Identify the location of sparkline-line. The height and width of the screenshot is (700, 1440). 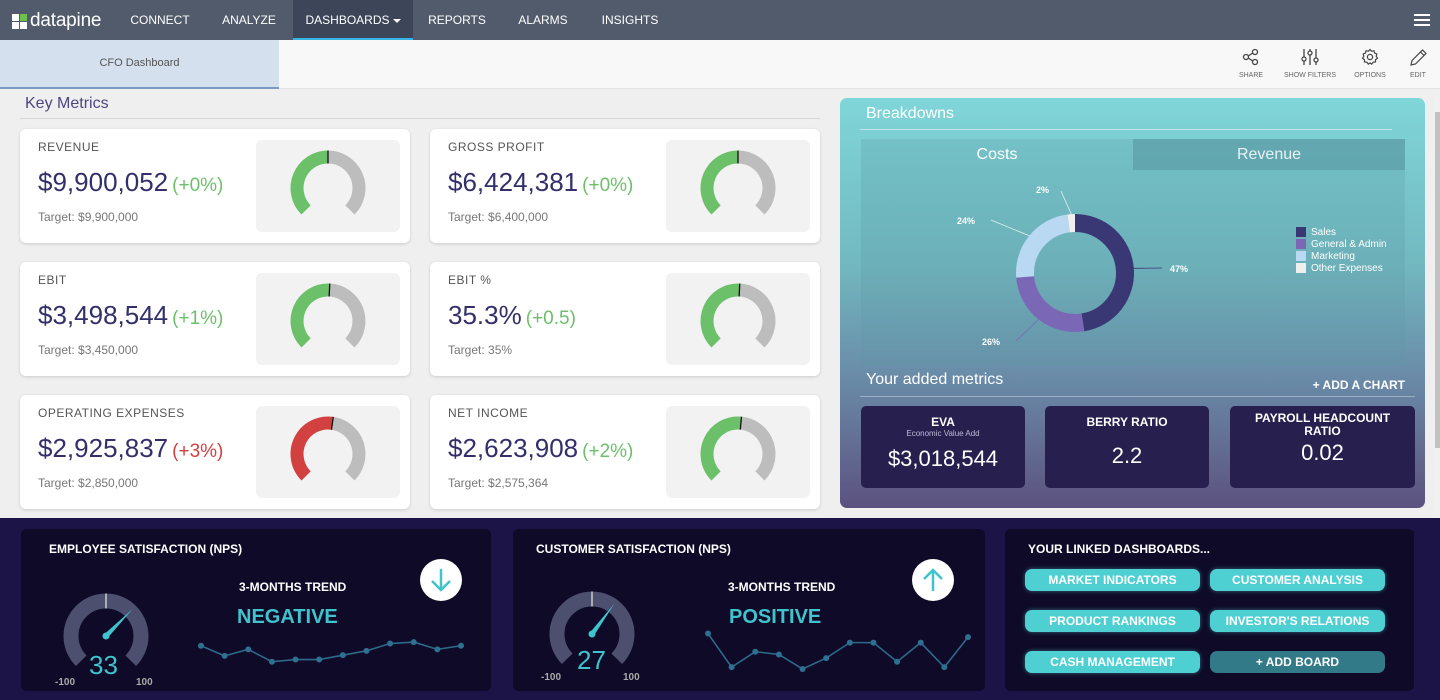
(838, 651).